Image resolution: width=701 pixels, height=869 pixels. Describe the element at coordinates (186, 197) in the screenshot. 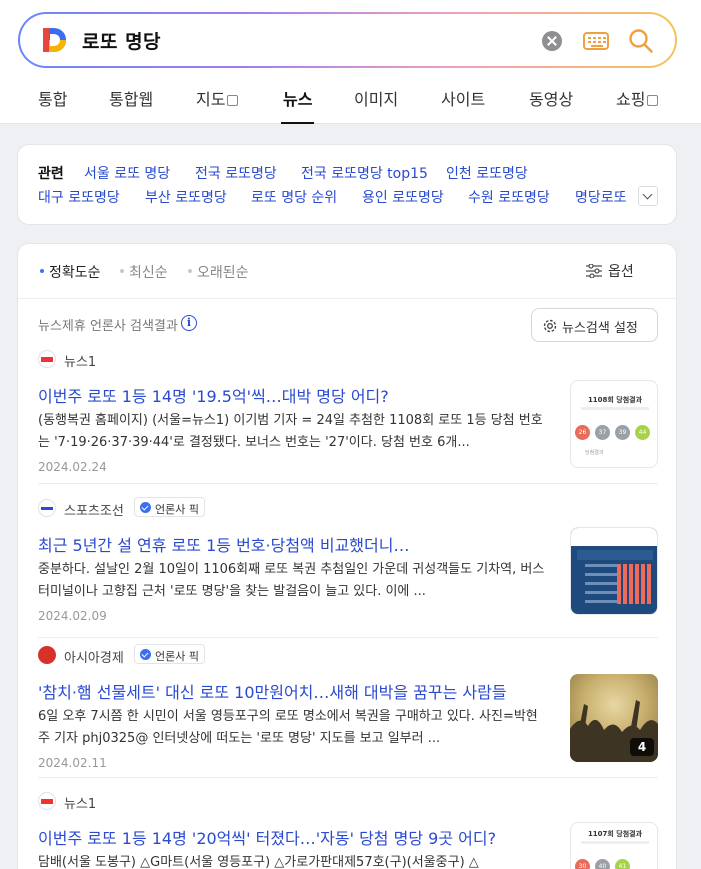

I see `related-link: 부산 로또명당` at that location.